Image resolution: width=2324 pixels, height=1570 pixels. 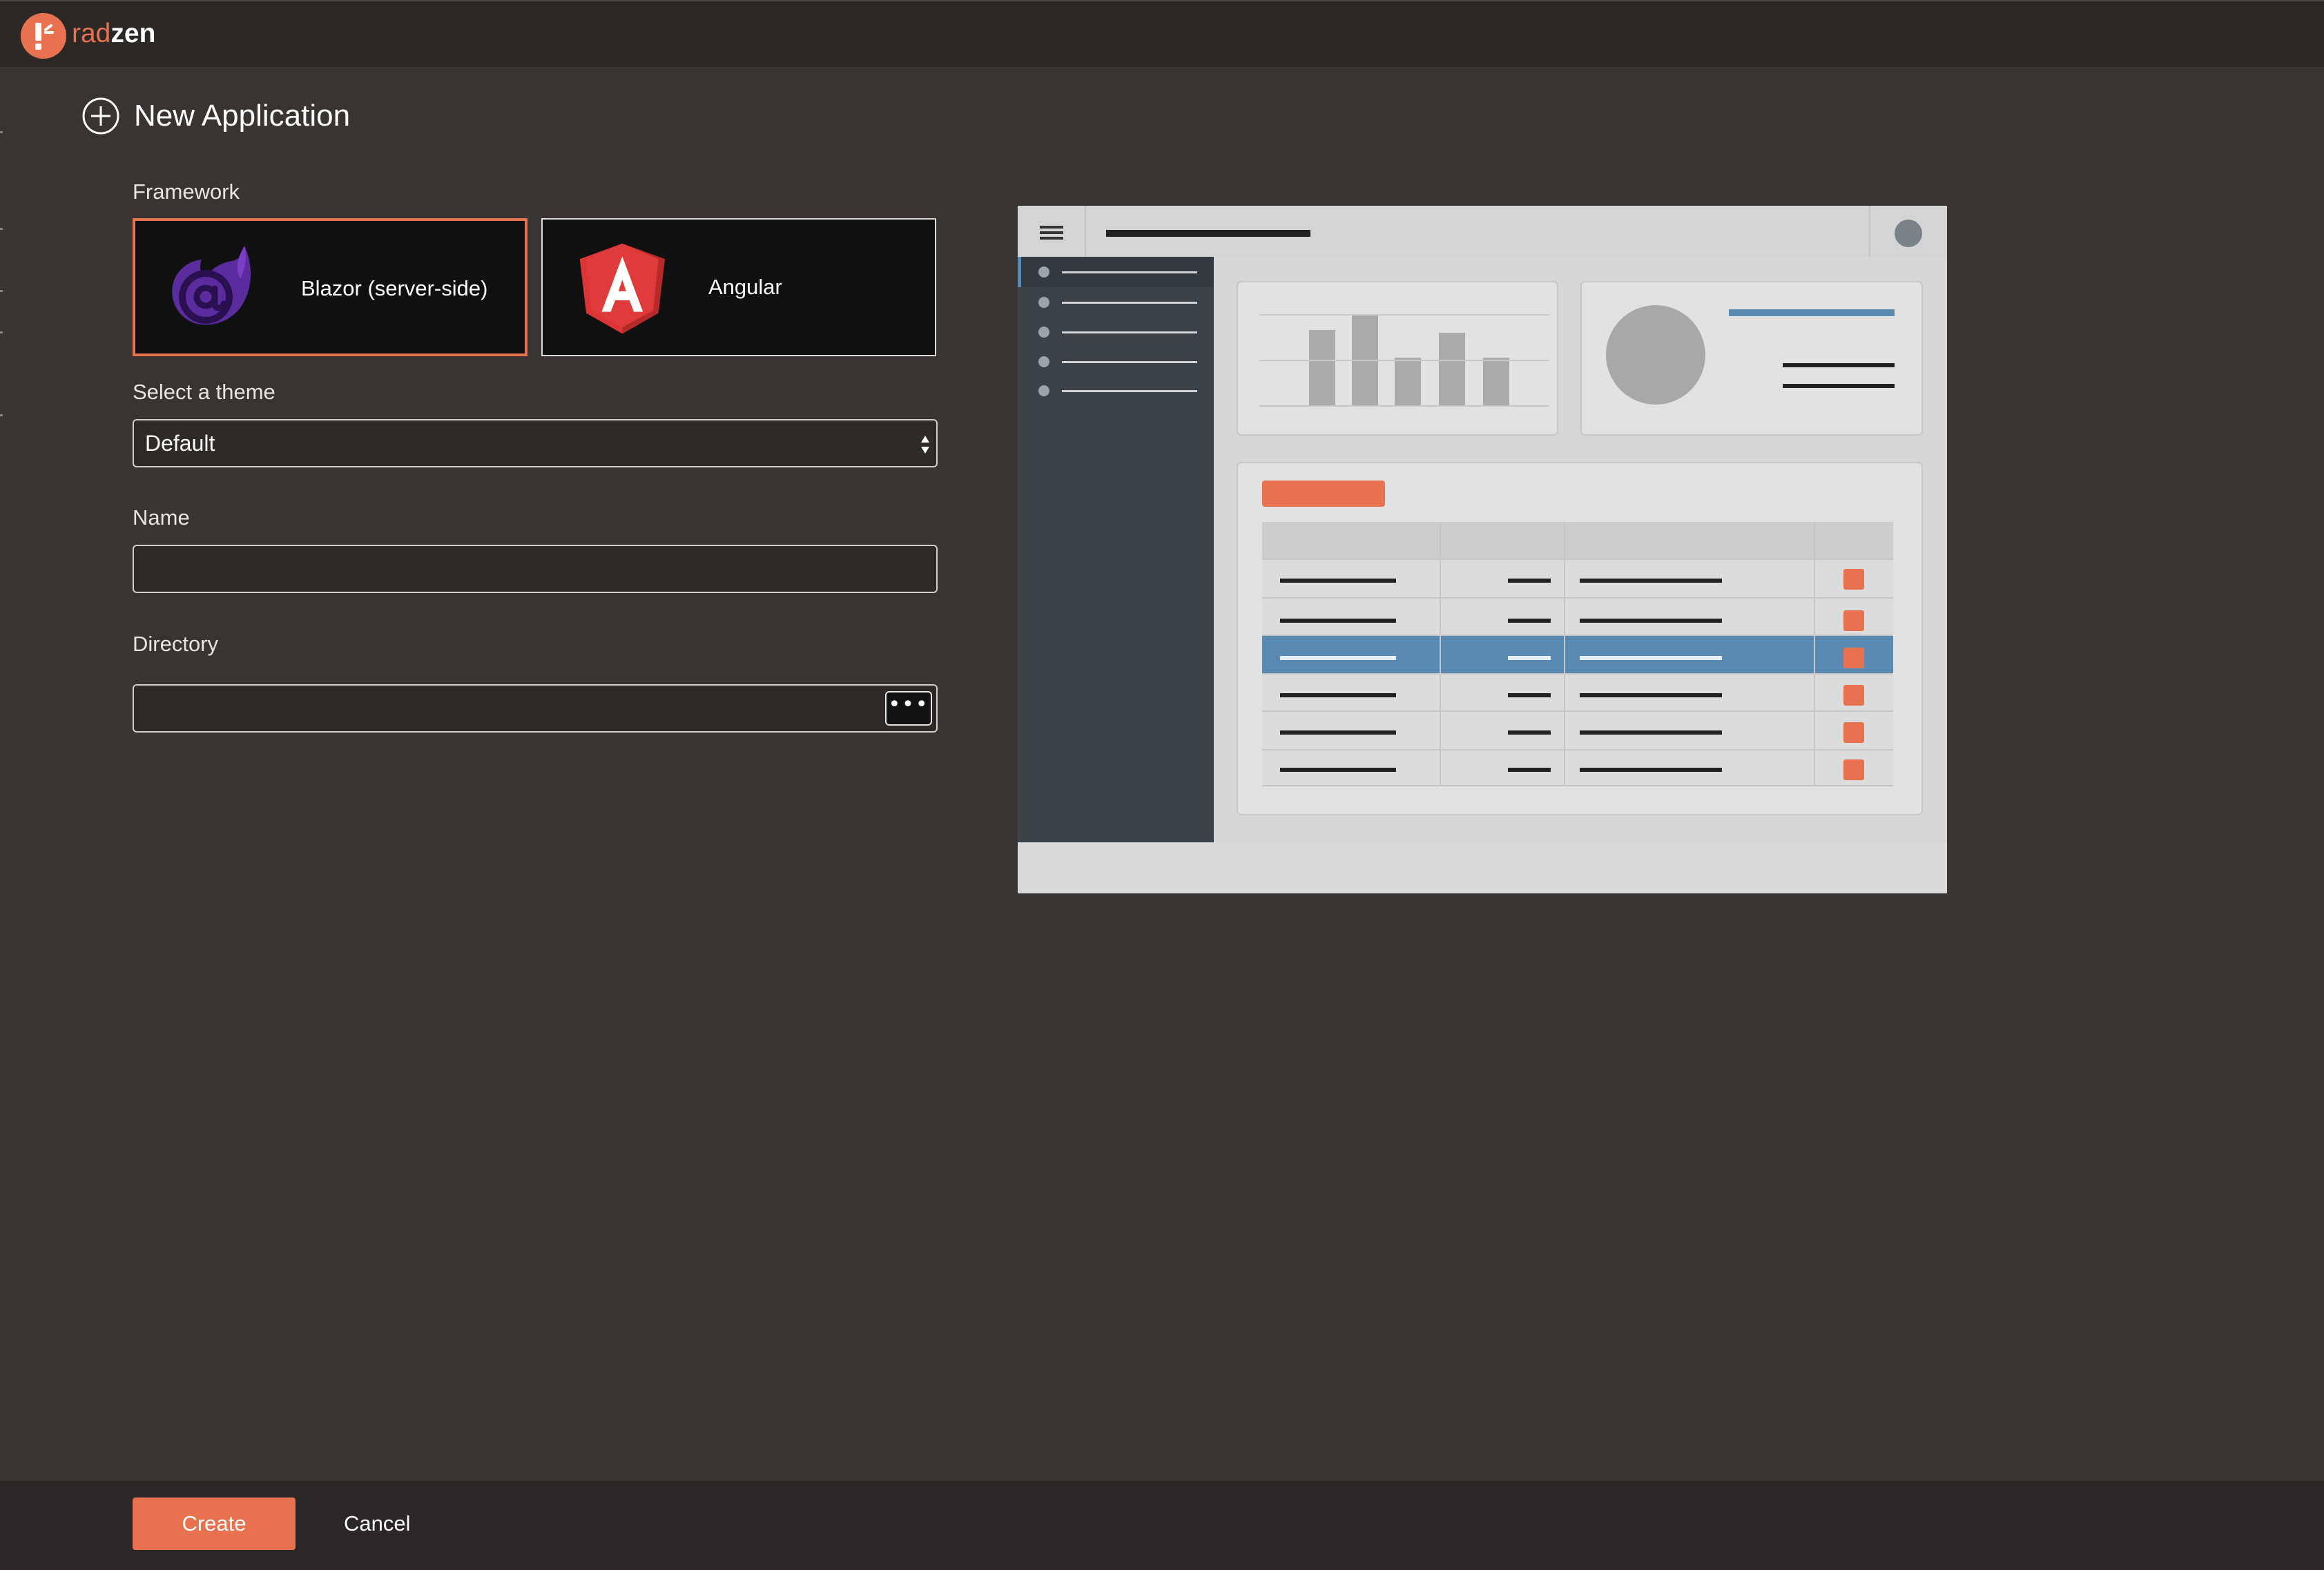 I want to click on cancel-button: Cancel, so click(x=377, y=1524).